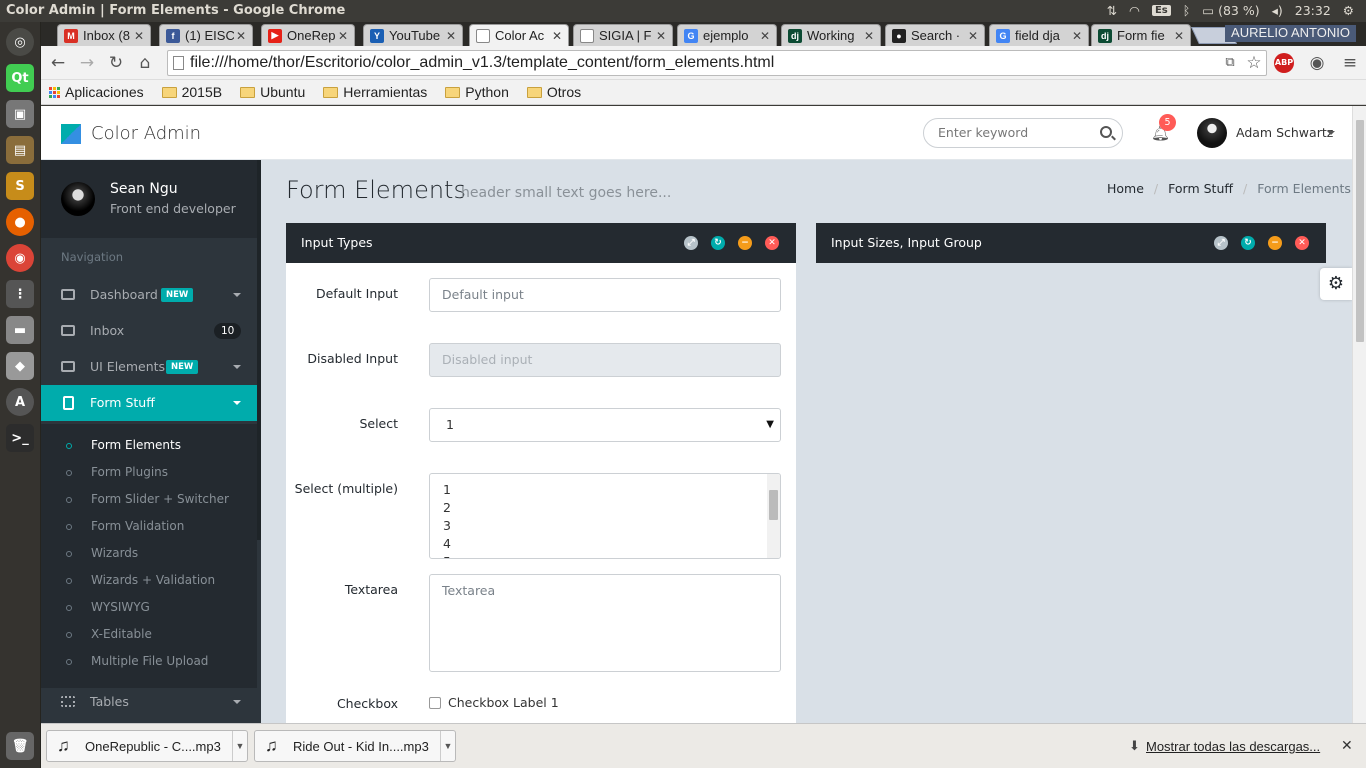  Describe the element at coordinates (1187, 10) in the screenshot. I see `bluetooth-icon: ᛒ` at that location.